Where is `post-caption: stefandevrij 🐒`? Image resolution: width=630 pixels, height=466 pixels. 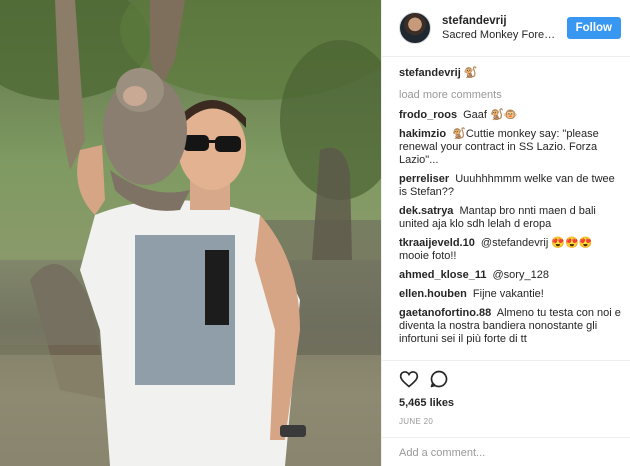 post-caption: stefandevrij 🐒 is located at coordinates (510, 72).